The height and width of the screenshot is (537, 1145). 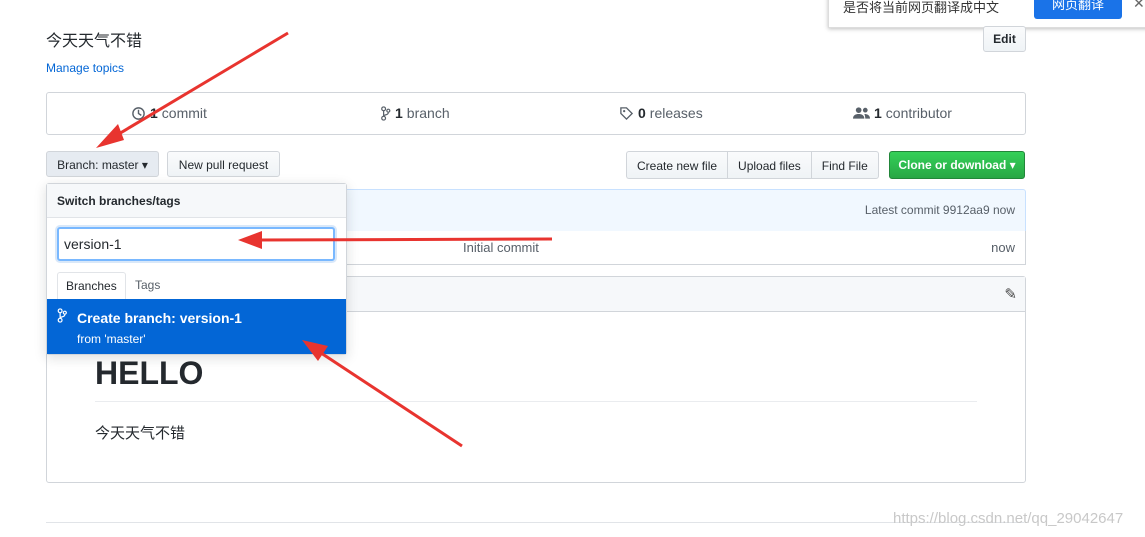 What do you see at coordinates (535, 522) in the screenshot?
I see `footer-divider` at bounding box center [535, 522].